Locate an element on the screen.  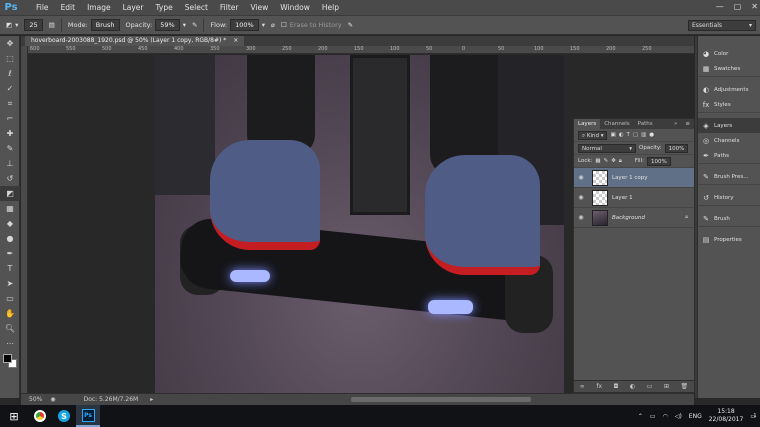
maximize-button: ▢ is located at coordinates (738, 6).